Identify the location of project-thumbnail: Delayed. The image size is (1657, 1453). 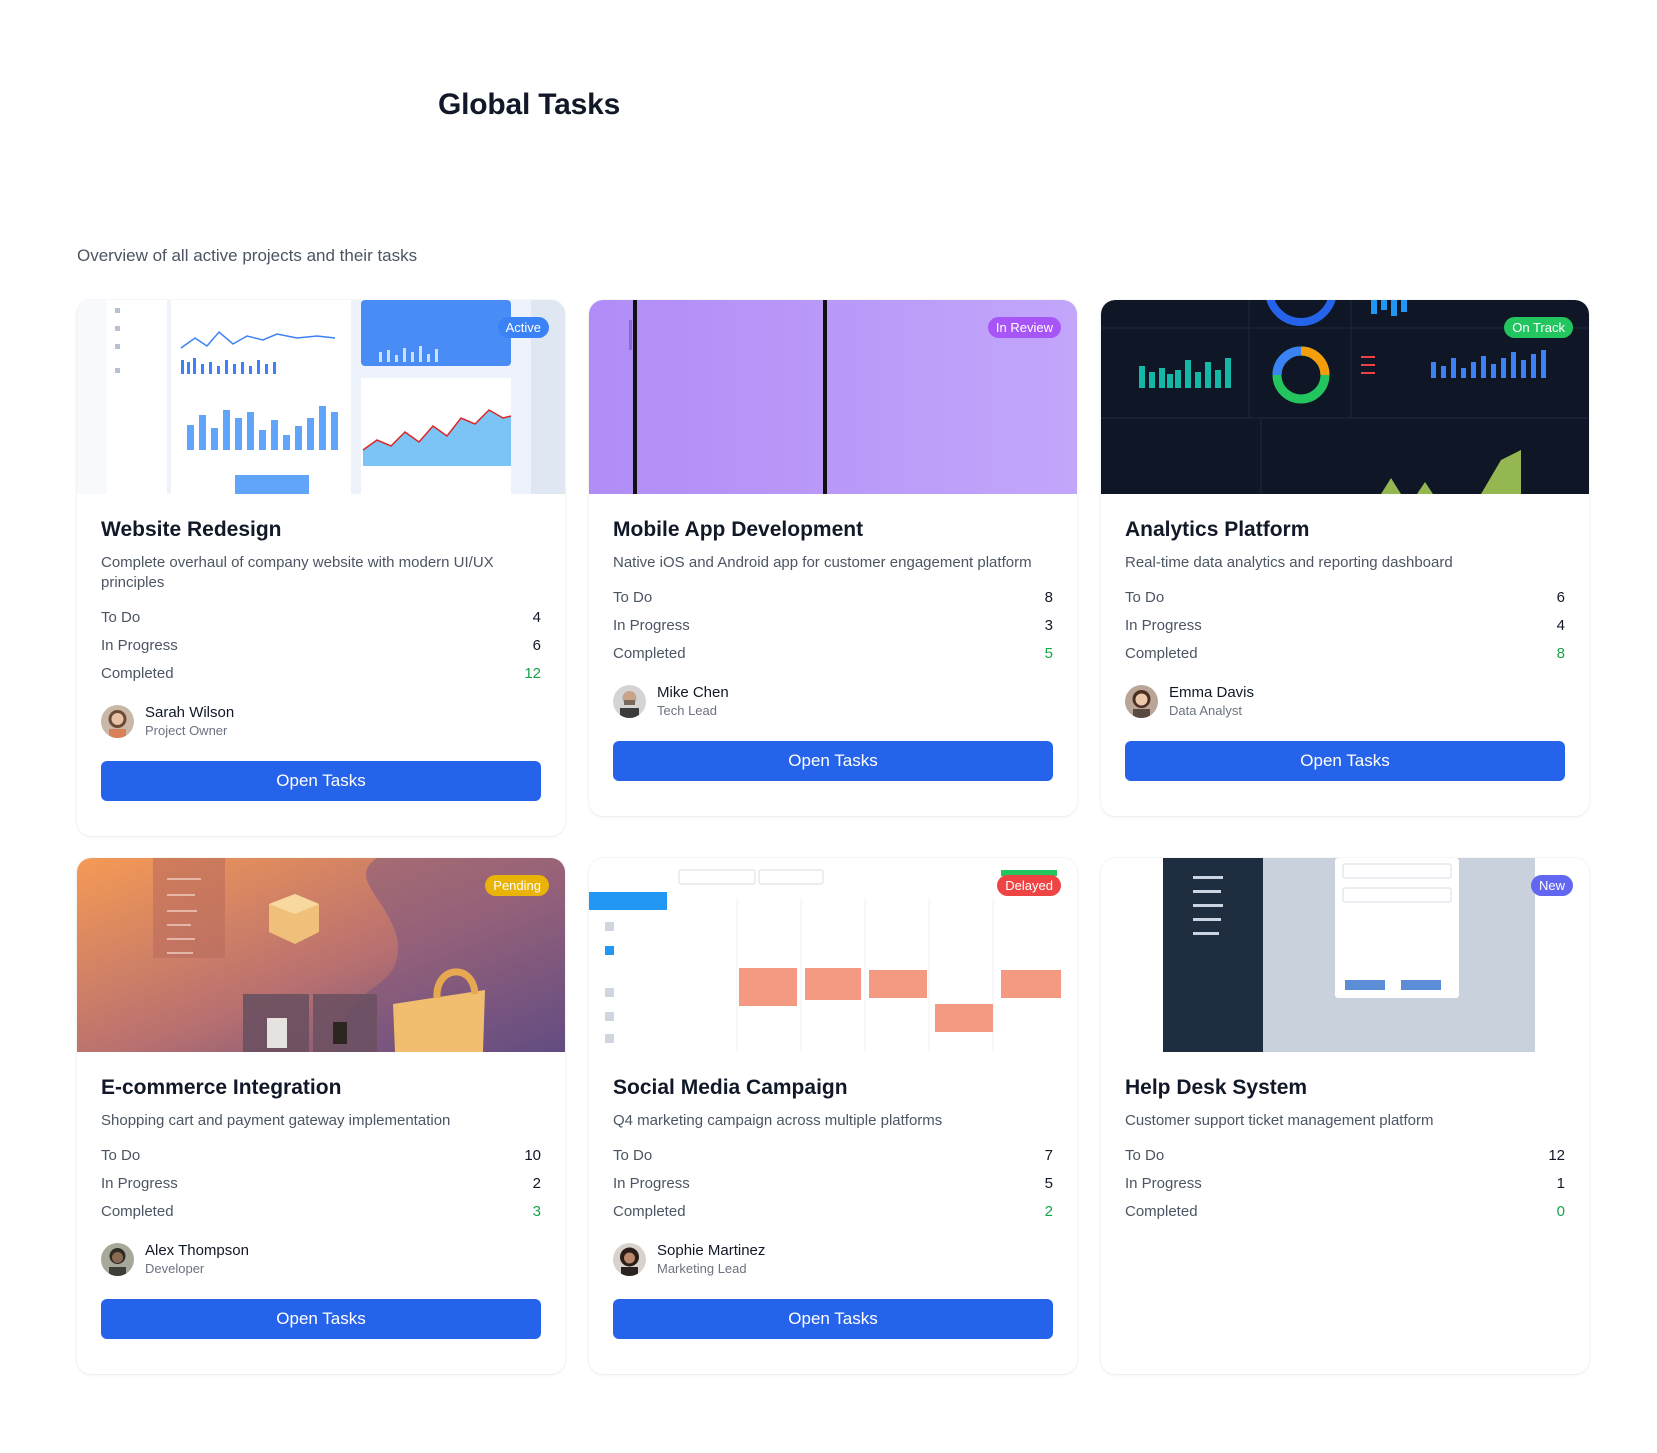
(833, 955).